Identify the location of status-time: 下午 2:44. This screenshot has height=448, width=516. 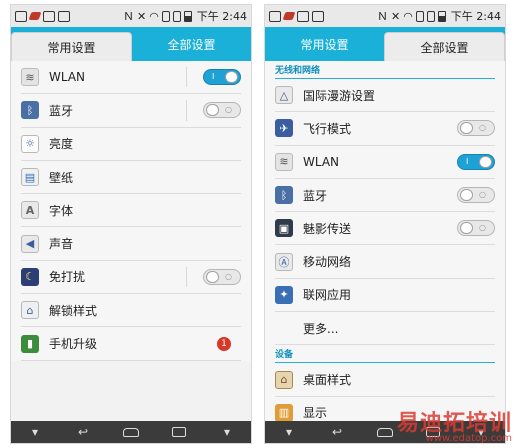
(221, 16).